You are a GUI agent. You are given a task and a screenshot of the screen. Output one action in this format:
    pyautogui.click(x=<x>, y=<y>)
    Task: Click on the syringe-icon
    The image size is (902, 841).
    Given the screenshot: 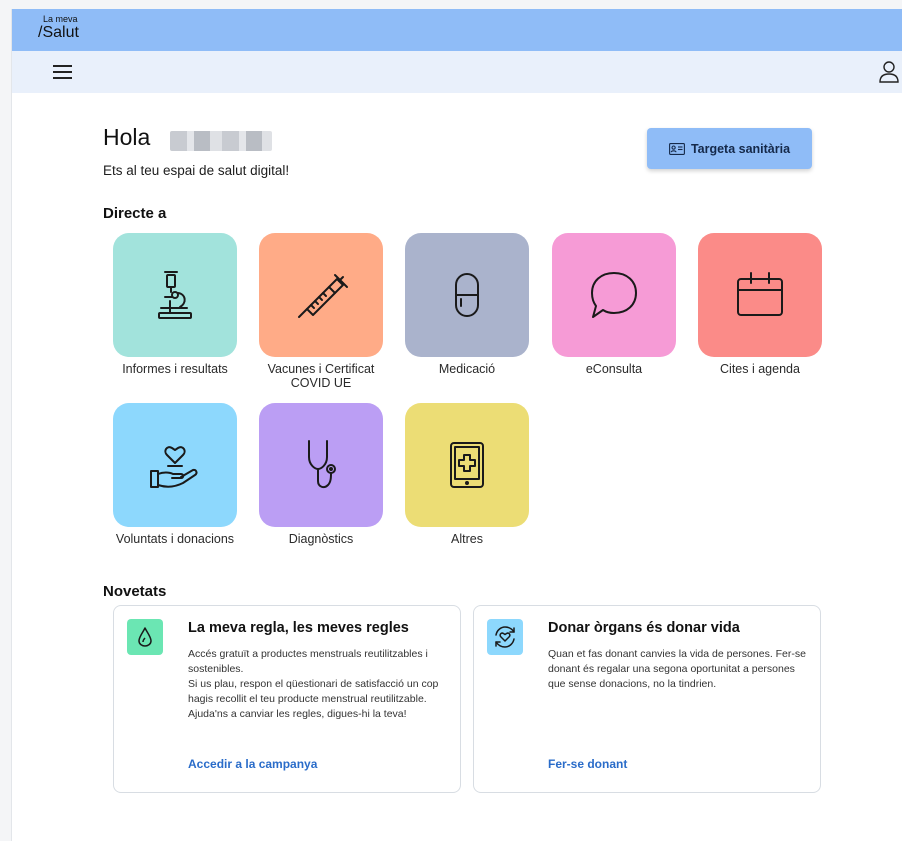 What is the action you would take?
    pyautogui.click(x=323, y=296)
    